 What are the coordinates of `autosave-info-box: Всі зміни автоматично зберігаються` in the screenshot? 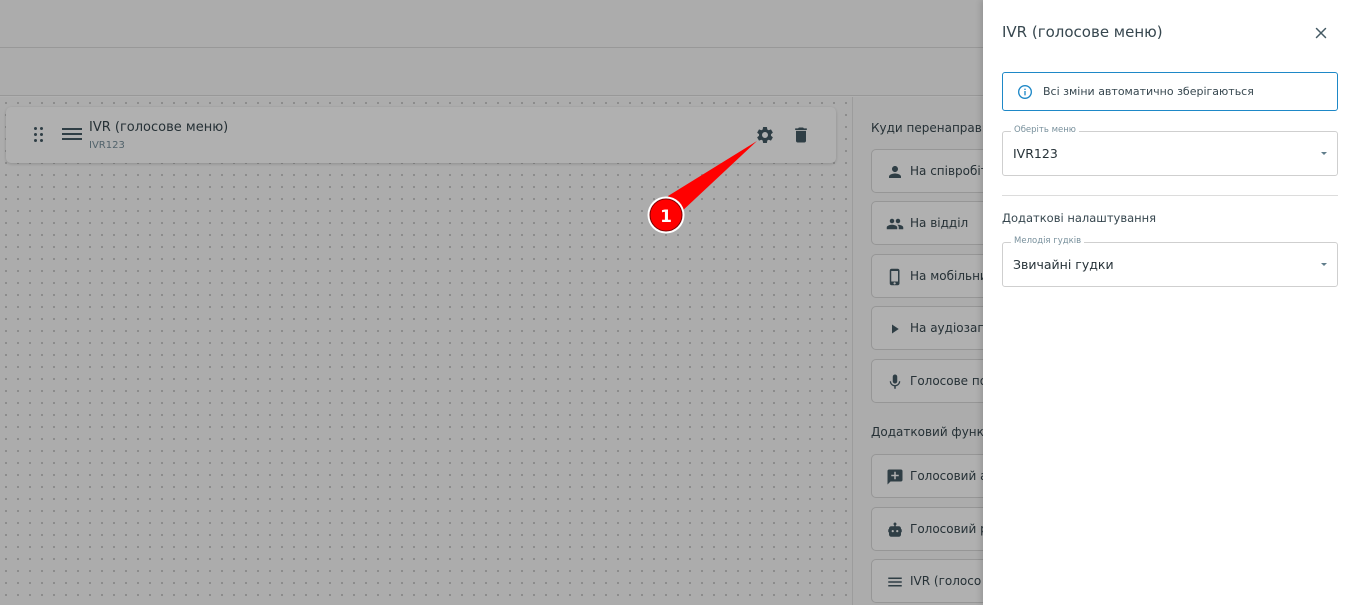 It's located at (1170, 91).